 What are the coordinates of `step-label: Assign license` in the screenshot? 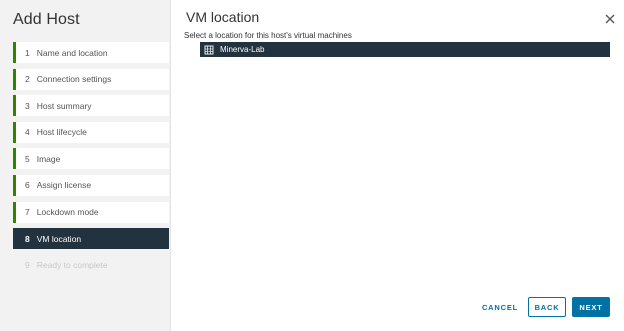 It's located at (64, 185).